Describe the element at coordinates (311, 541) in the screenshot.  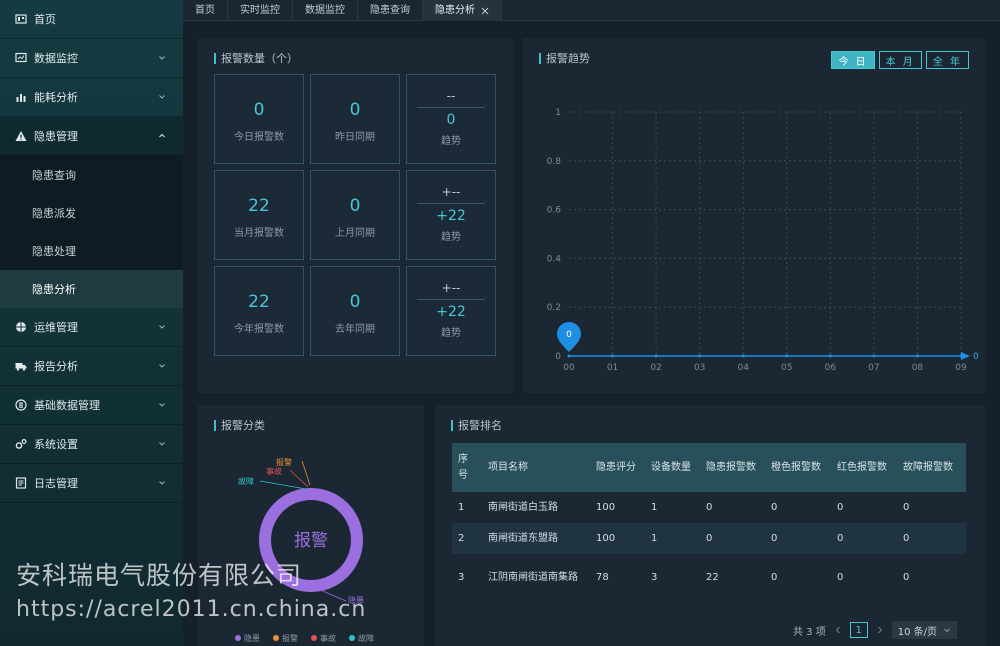
I see `donut-center-label: 报警` at that location.